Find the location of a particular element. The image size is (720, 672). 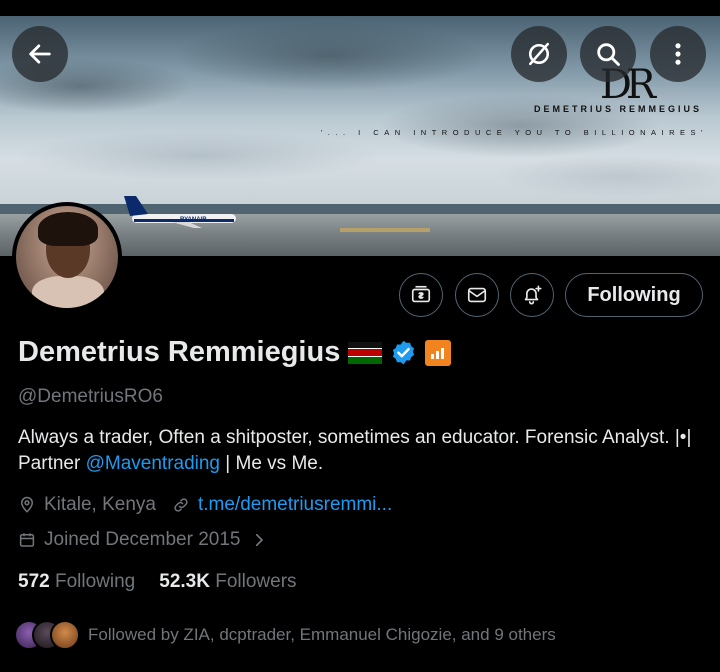

grok-slash-icon is located at coordinates (539, 54).